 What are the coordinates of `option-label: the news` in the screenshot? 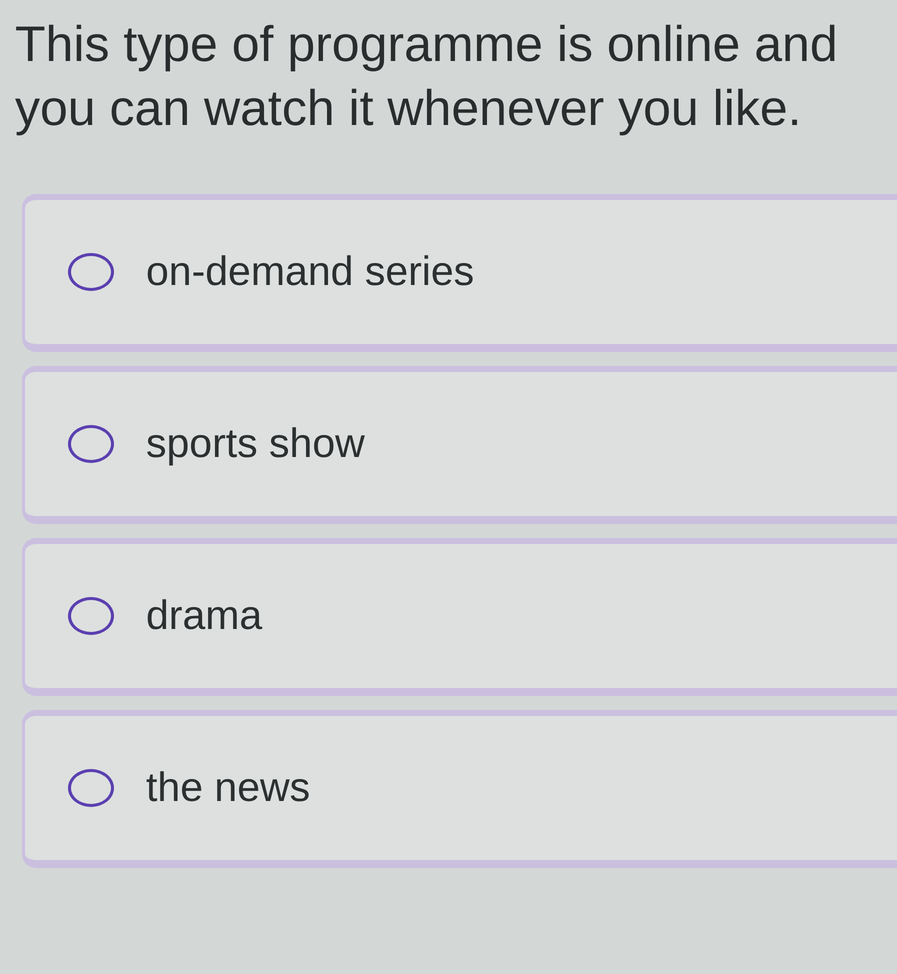 It's located at (228, 787).